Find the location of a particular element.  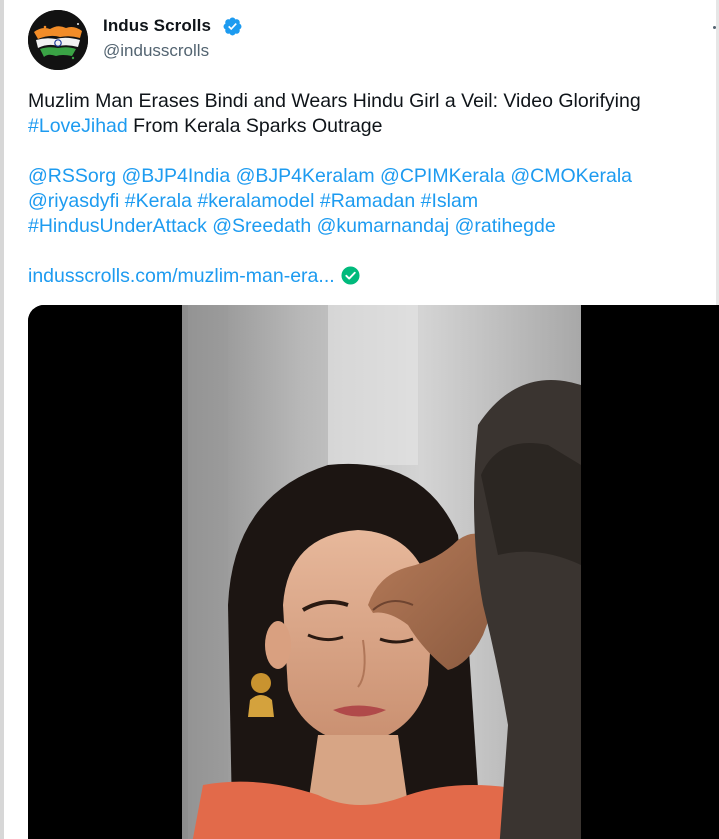

avatar is located at coordinates (58, 40).